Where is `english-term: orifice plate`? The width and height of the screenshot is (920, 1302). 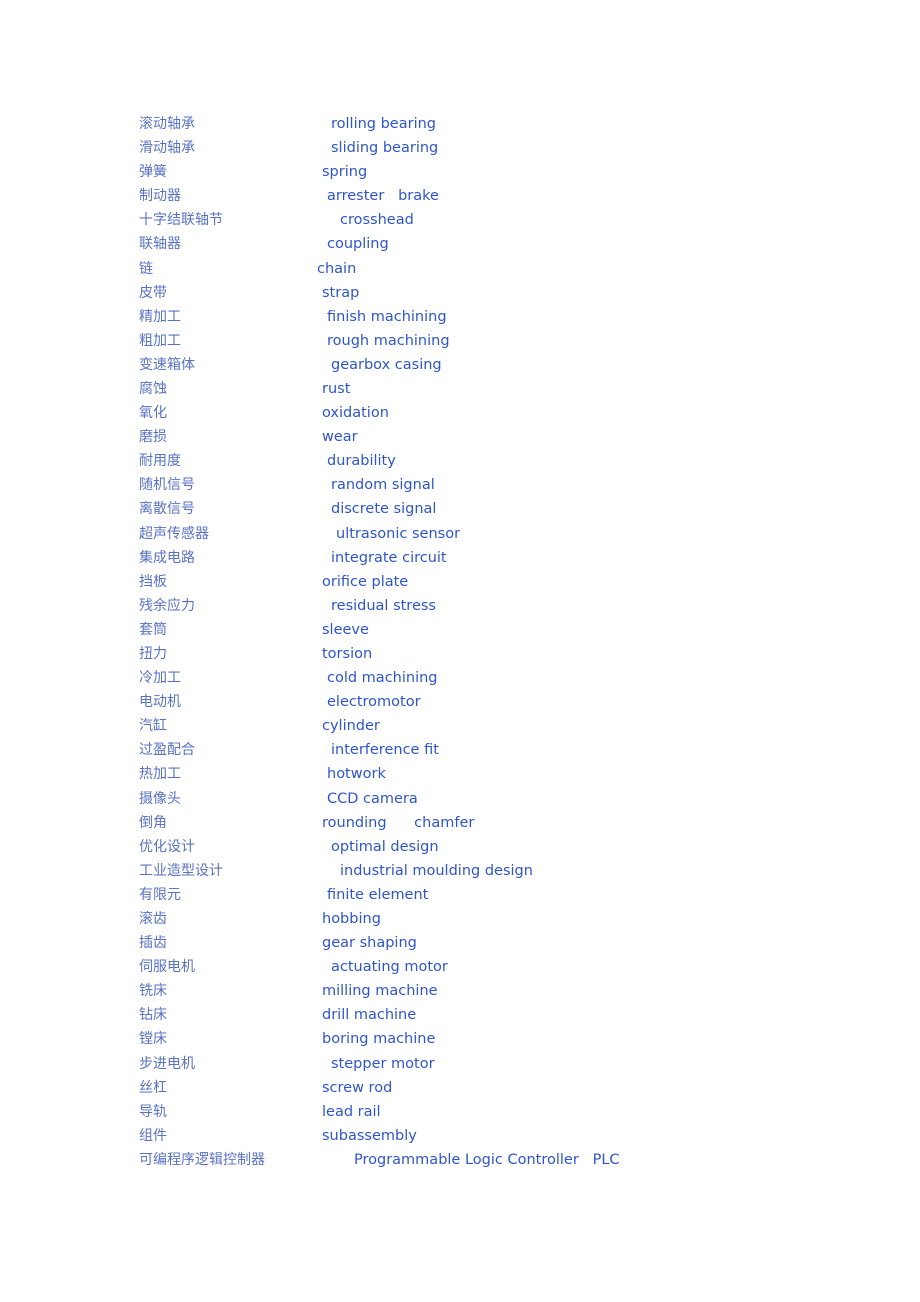
english-term: orifice plate is located at coordinates (365, 581).